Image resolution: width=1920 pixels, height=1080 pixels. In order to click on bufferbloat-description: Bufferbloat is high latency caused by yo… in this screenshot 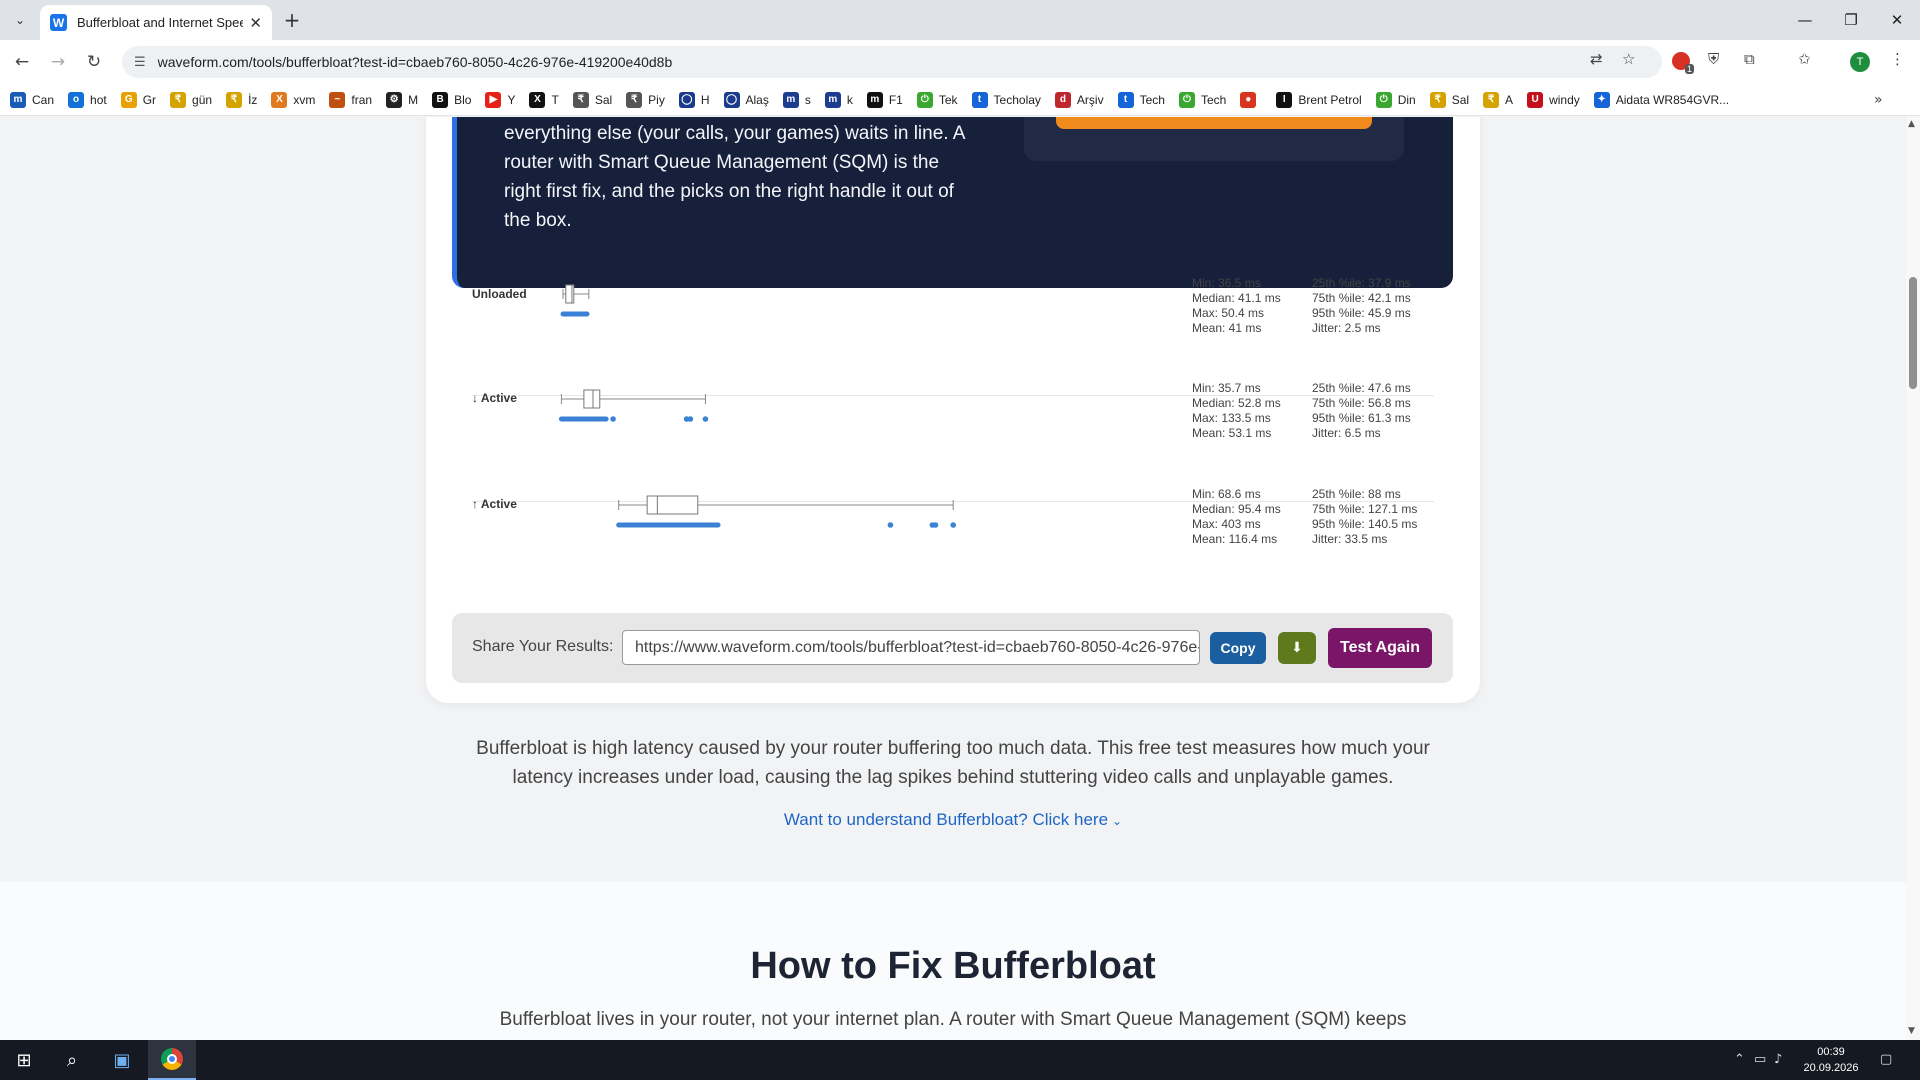, I will do `click(953, 763)`.